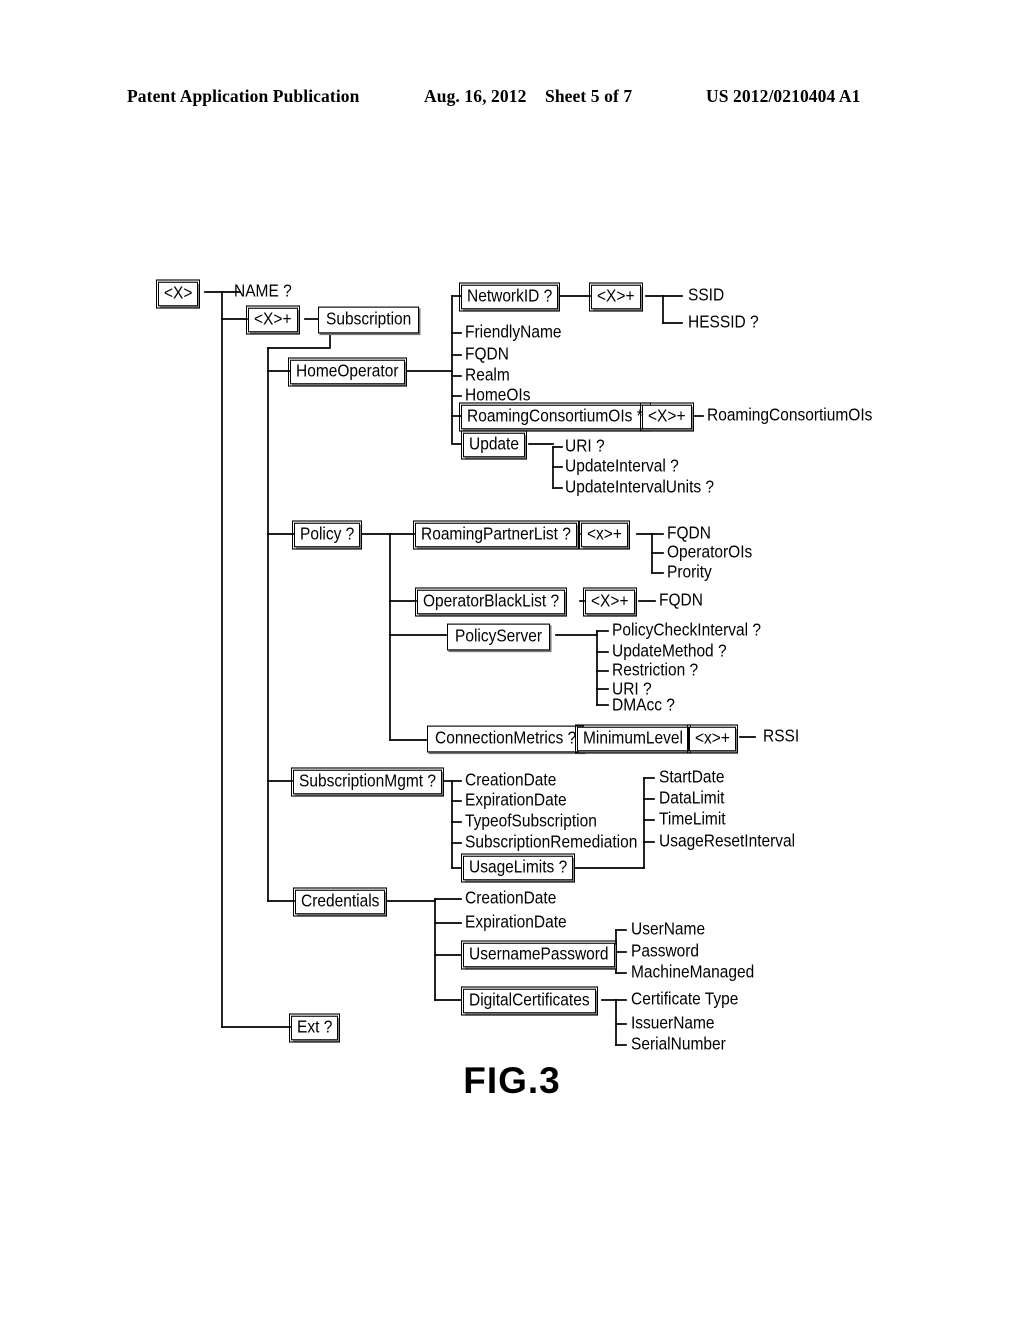  Describe the element at coordinates (494, 445) in the screenshot. I see `node-update: Update` at that location.